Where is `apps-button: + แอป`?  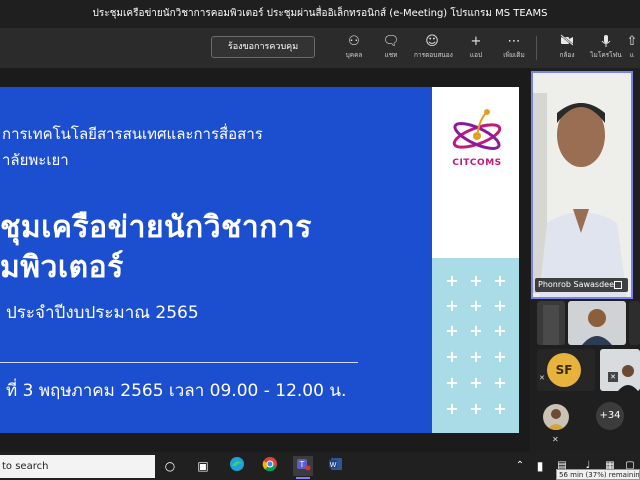 apps-button: + แอป is located at coordinates (476, 48).